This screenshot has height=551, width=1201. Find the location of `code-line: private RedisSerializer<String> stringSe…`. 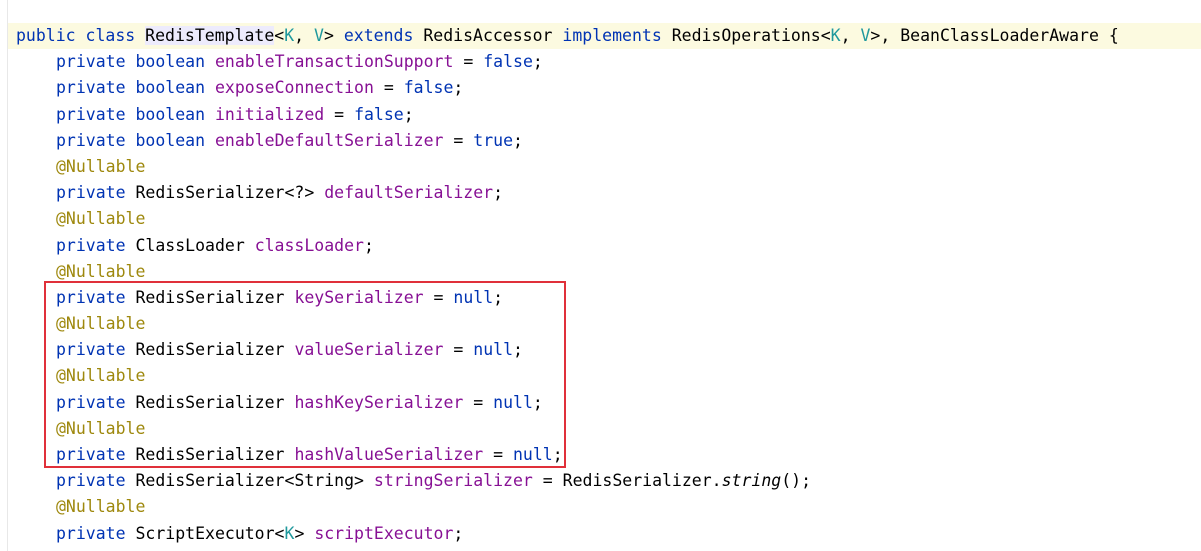

code-line: private RedisSerializer<String> stringSe… is located at coordinates (567, 481).